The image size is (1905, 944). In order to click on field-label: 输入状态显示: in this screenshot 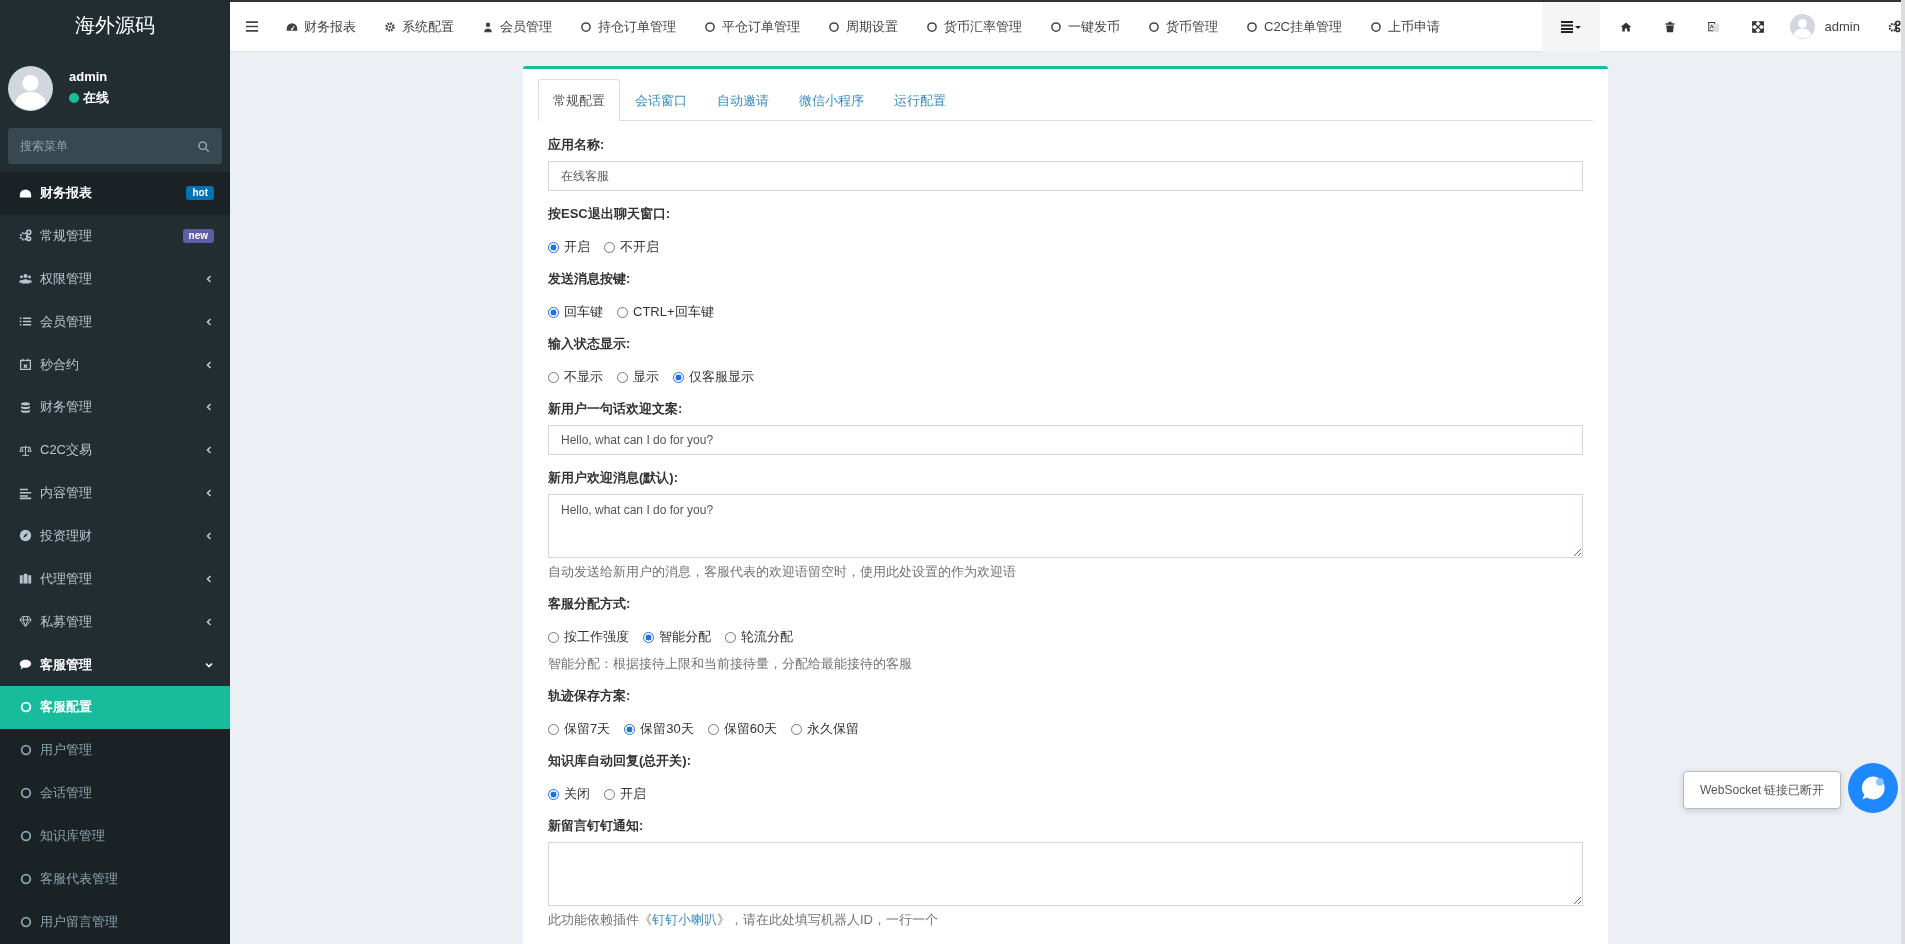, I will do `click(590, 344)`.